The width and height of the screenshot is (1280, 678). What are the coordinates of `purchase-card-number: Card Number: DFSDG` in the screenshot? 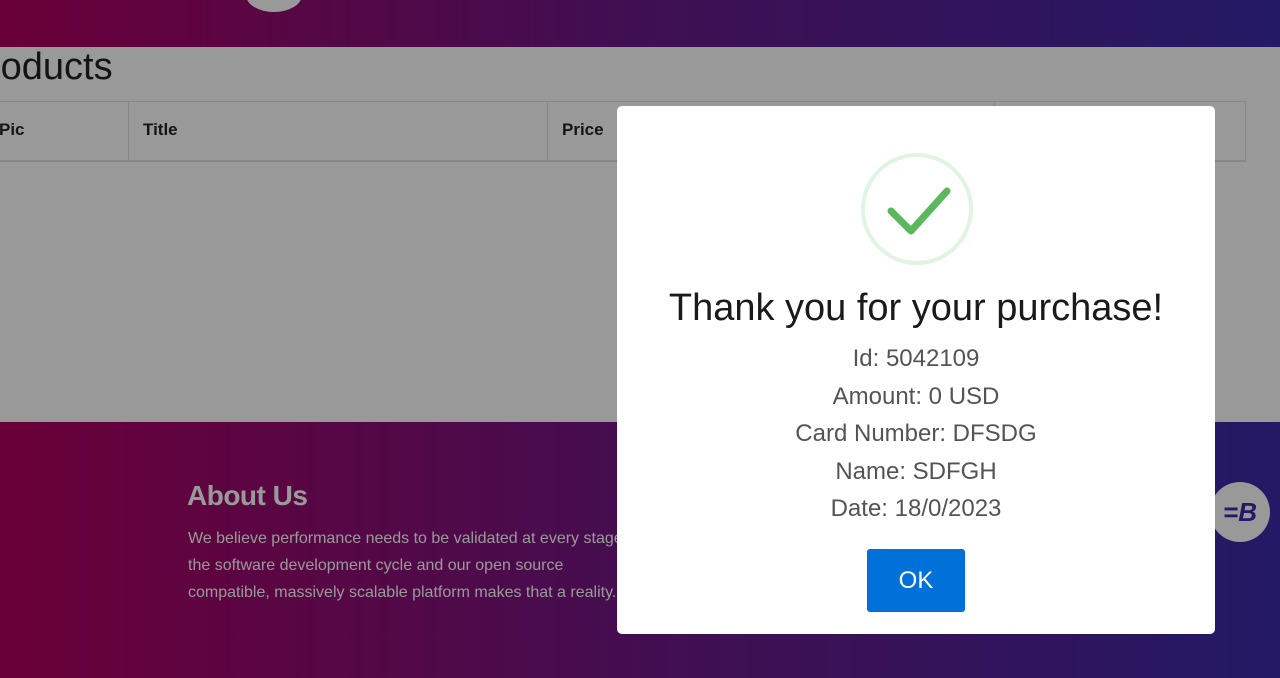 It's located at (916, 433).